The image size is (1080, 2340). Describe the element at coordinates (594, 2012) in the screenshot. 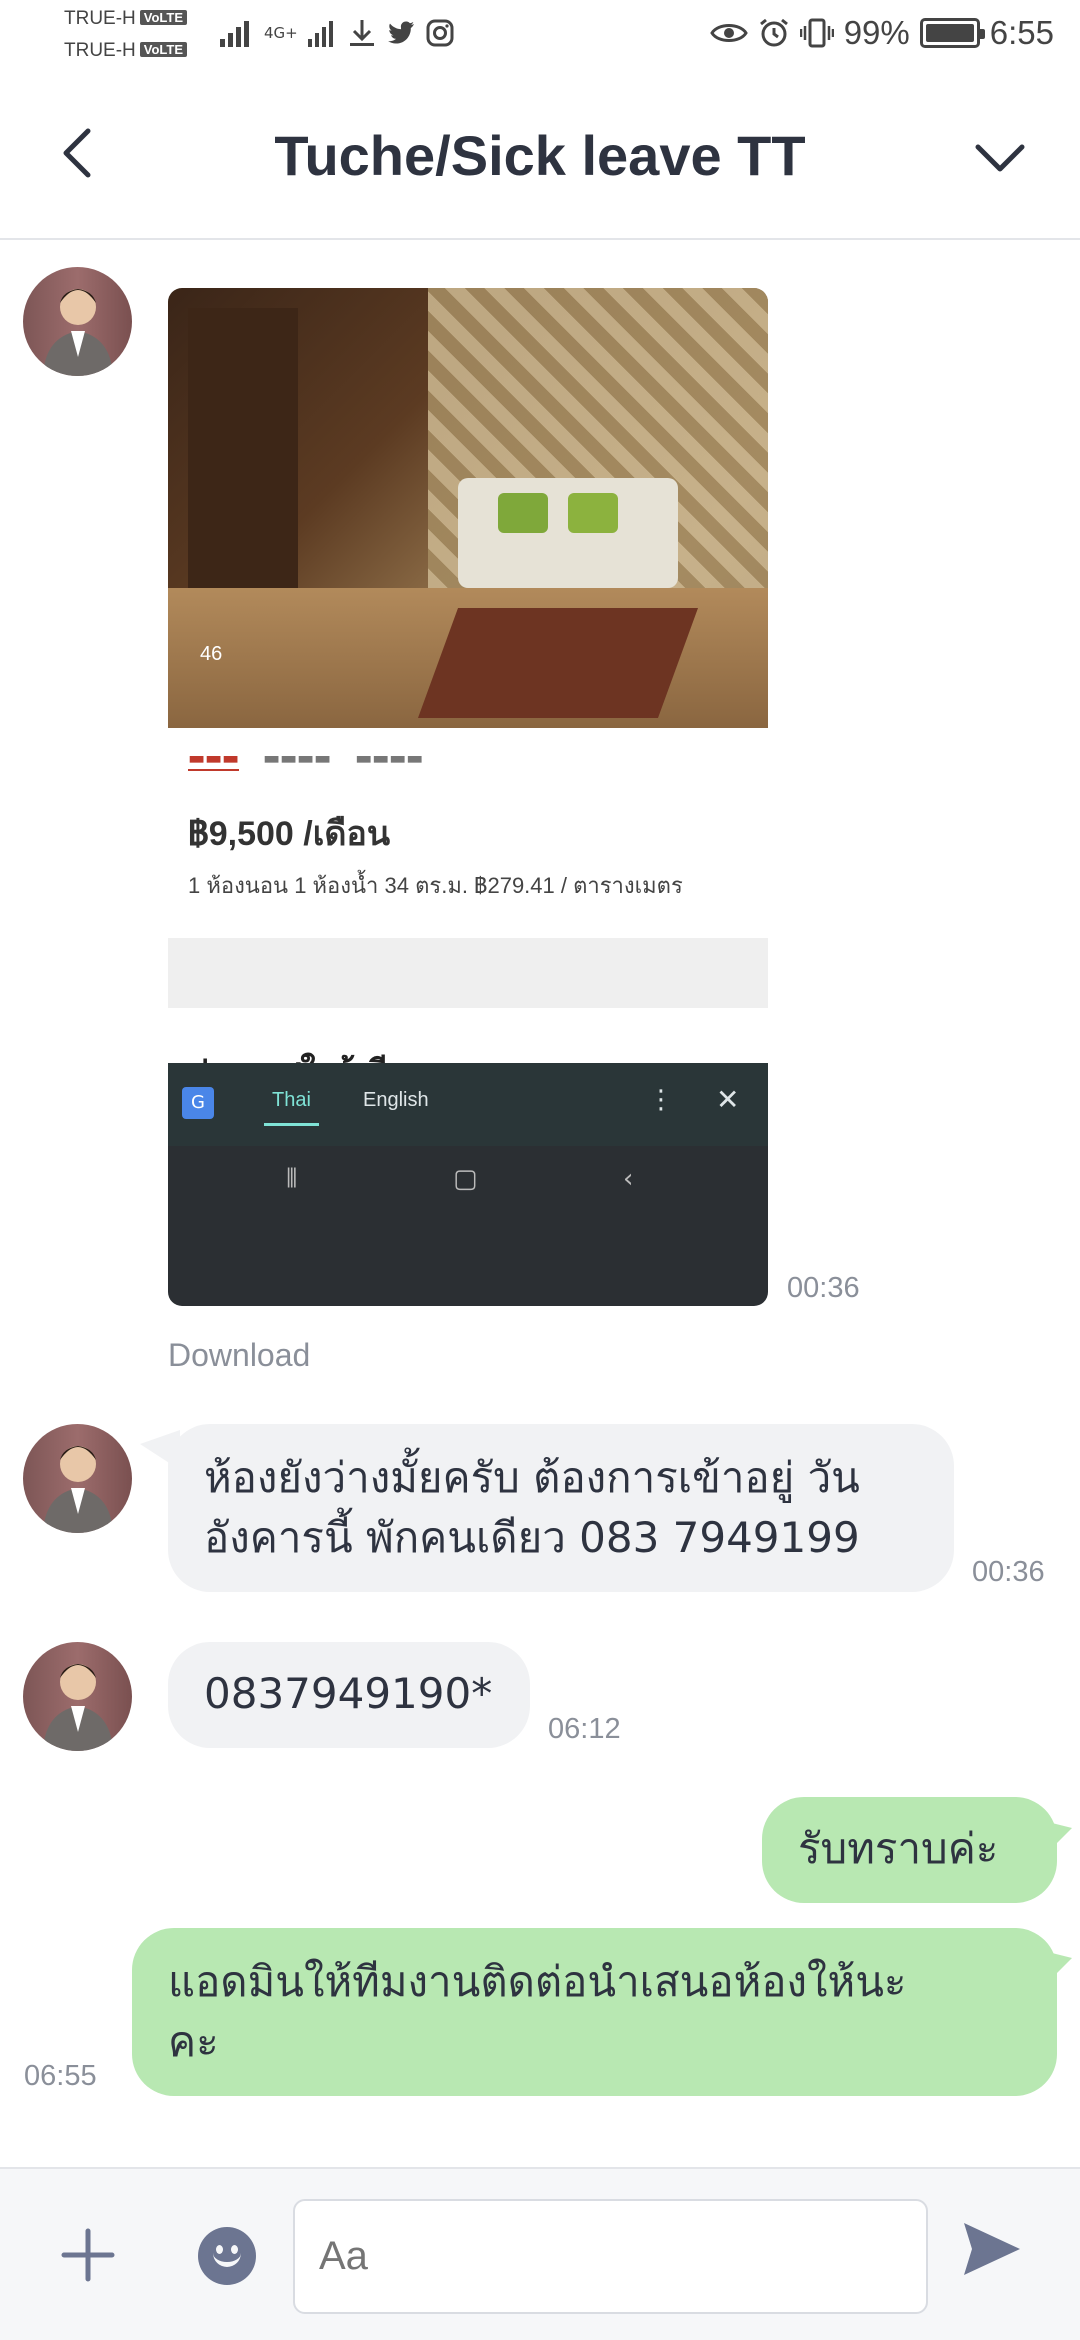

I see `outgoing-message-bubble: แอดมินให้ทีมงานติดต่อนำเสนอห้องให้นะ คะ` at that location.